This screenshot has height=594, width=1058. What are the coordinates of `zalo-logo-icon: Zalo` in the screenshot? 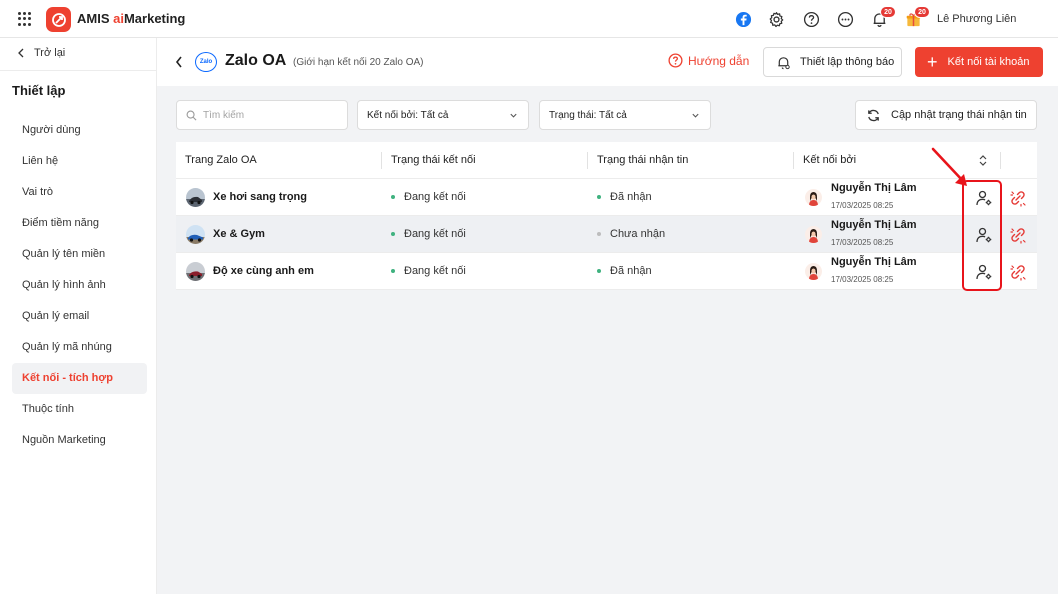 It's located at (206, 62).